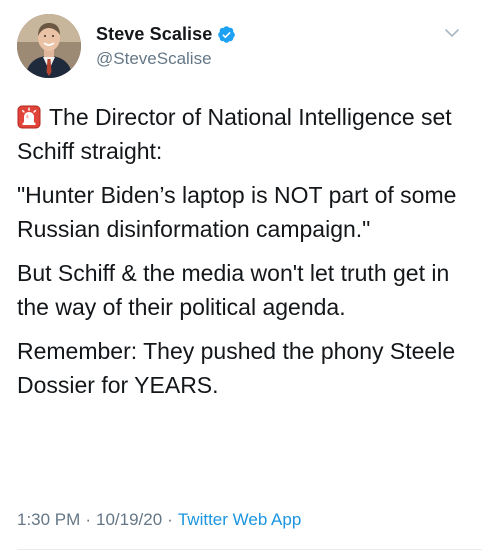  What do you see at coordinates (129, 520) in the screenshot?
I see `tweet-date: 10/19/20` at bounding box center [129, 520].